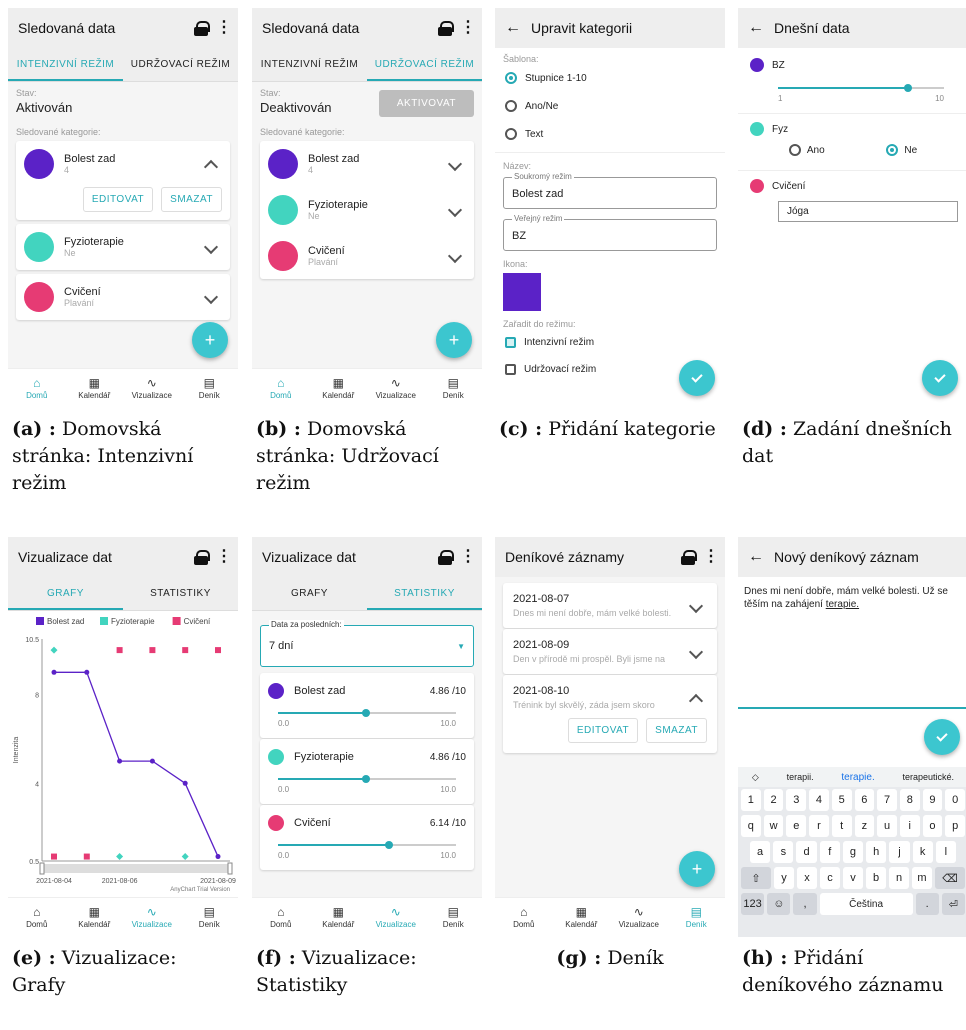 Image resolution: width=966 pixels, height=1030 pixels. What do you see at coordinates (755, 777) in the screenshot?
I see `keyboard-expand-icon: ◇` at bounding box center [755, 777].